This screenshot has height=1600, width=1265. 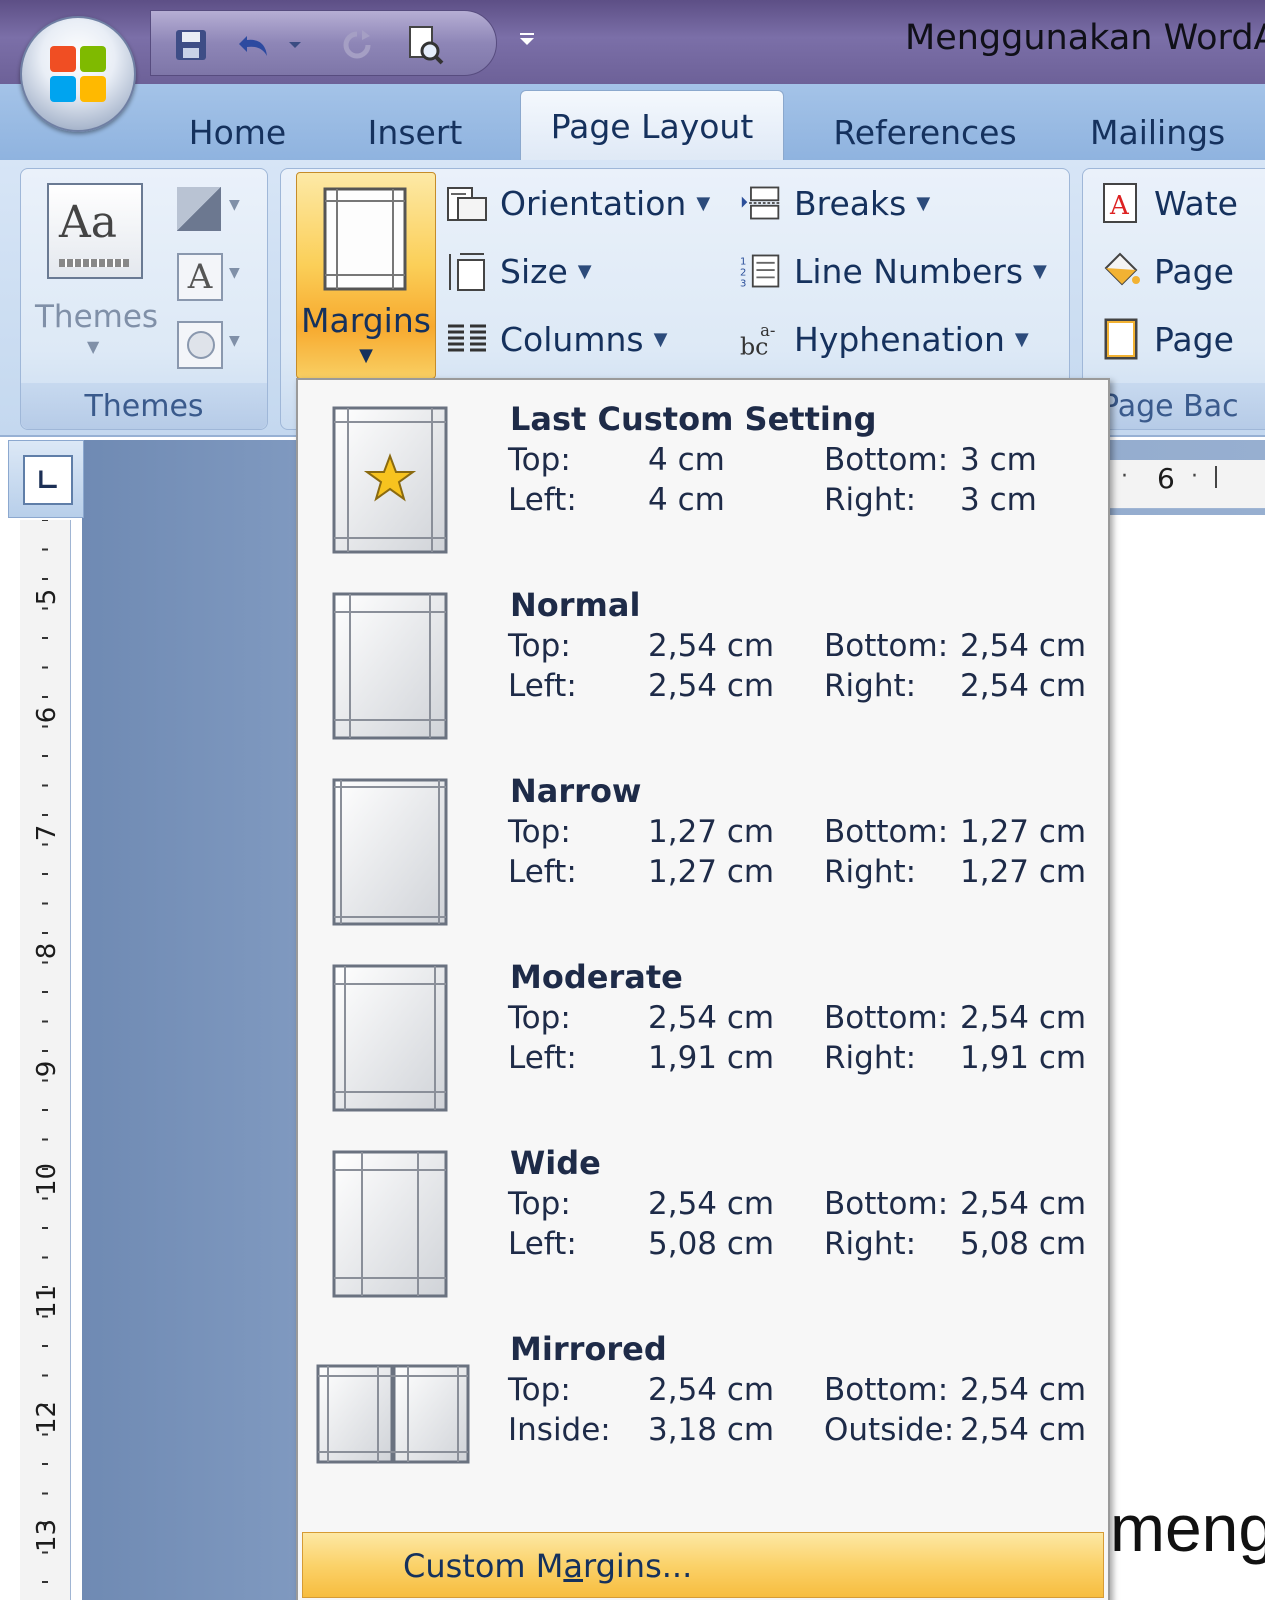 What do you see at coordinates (1174, 406) in the screenshot?
I see `page-background-group-label: Page Bac` at bounding box center [1174, 406].